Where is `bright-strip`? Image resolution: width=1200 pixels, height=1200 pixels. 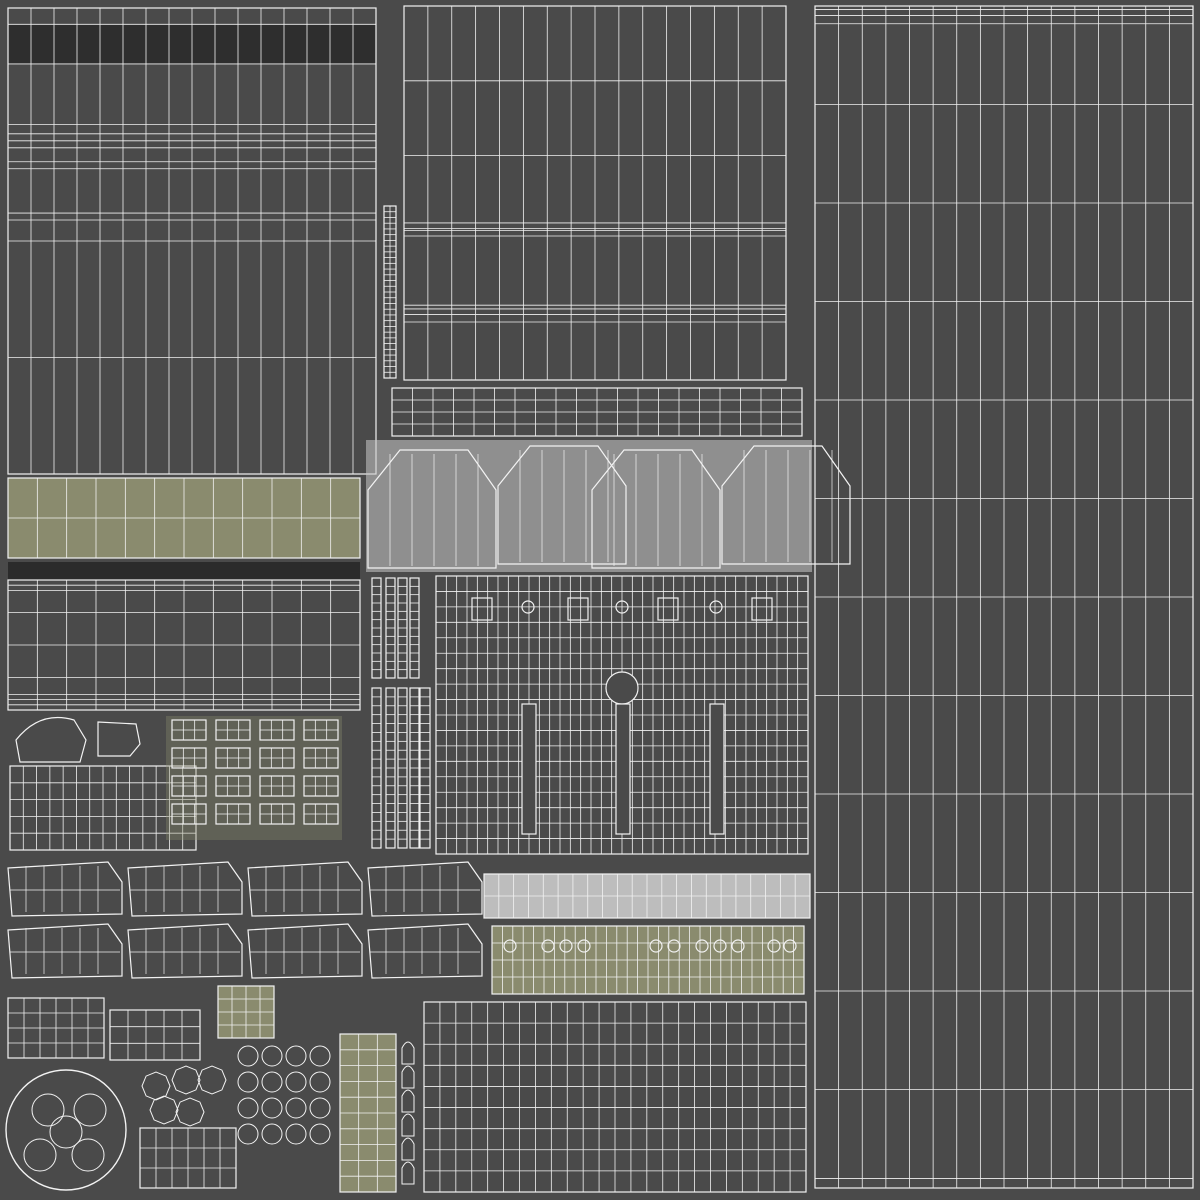
bright-strip is located at coordinates (647, 896).